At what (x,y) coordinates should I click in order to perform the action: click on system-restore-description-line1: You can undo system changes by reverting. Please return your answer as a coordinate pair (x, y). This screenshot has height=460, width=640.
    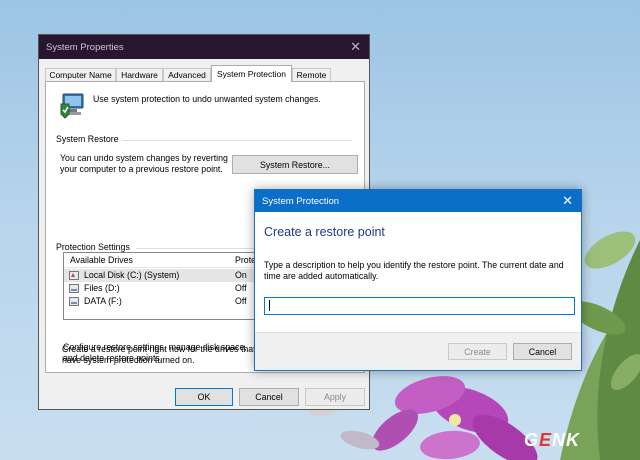
    Looking at the image, I should click on (144, 158).